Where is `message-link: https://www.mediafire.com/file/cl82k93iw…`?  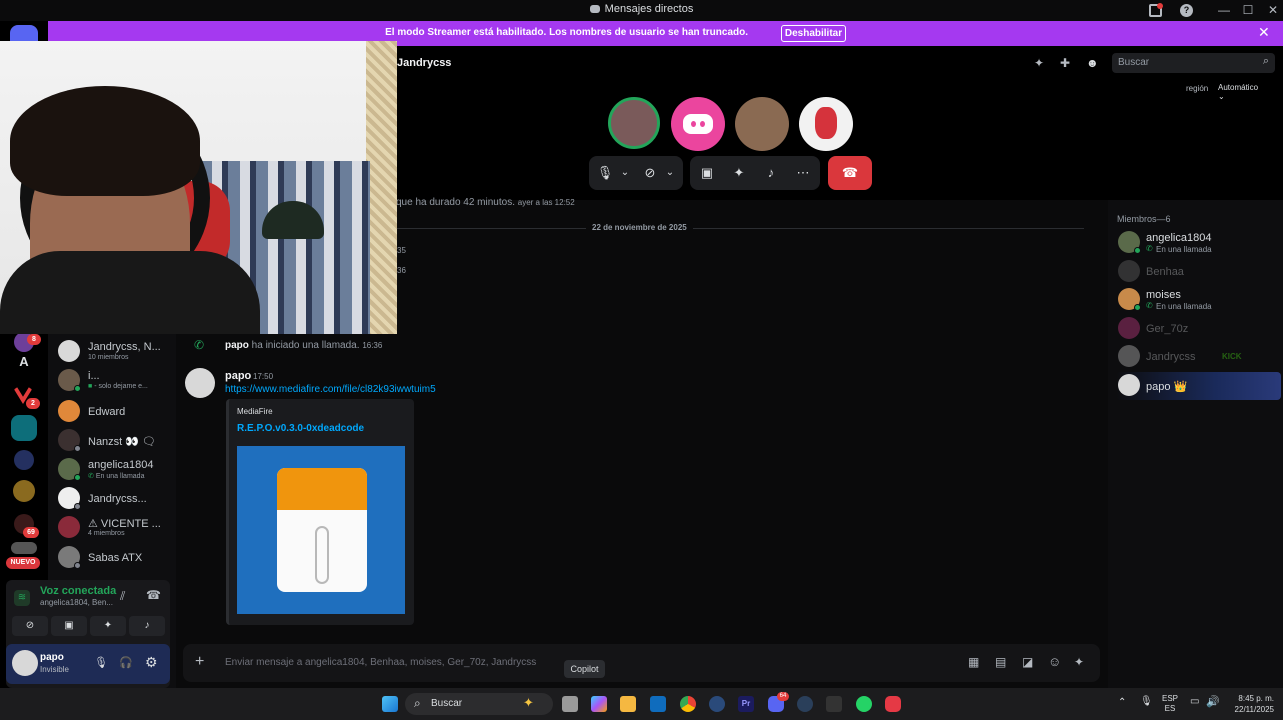 message-link: https://www.mediafire.com/file/cl82k93iw… is located at coordinates (330, 389).